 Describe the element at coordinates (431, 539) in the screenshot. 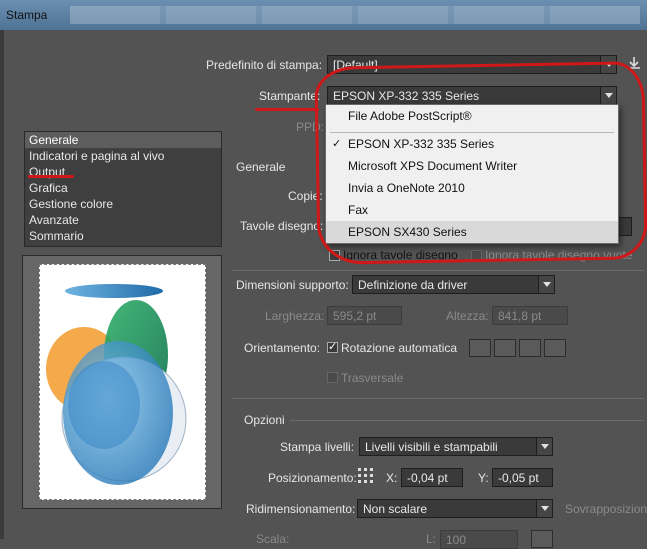

I see `scale-w-label: L:` at that location.